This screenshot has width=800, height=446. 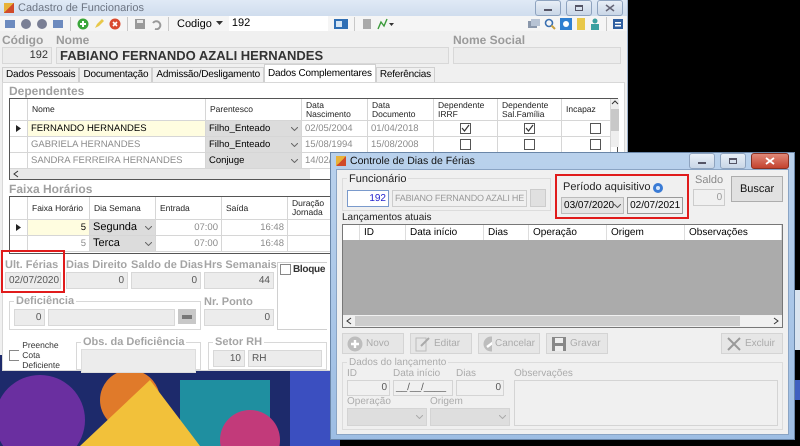 What do you see at coordinates (646, 232) in the screenshot?
I see `column-header: Origem` at bounding box center [646, 232].